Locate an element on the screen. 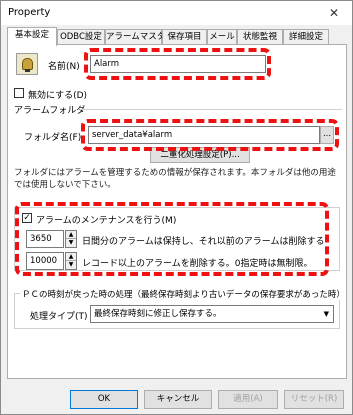 Image resolution: width=353 pixels, height=415 pixels. disable-label: 無効にする(D) is located at coordinates (58, 96).